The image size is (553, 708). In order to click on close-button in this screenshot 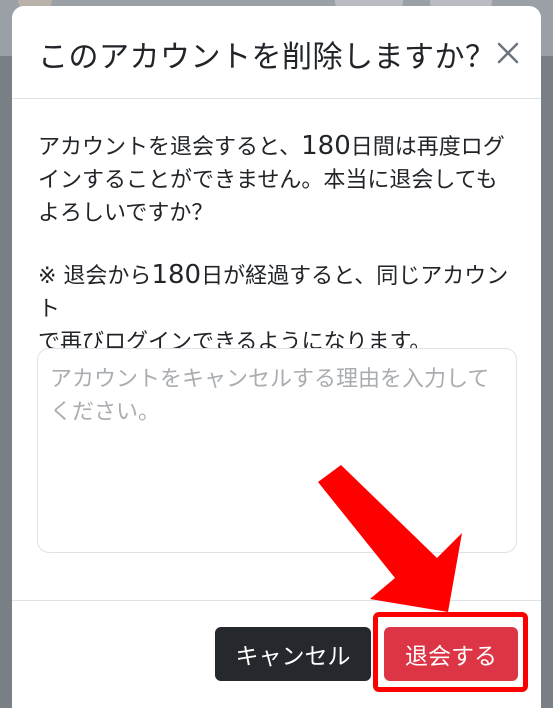, I will do `click(508, 53)`.